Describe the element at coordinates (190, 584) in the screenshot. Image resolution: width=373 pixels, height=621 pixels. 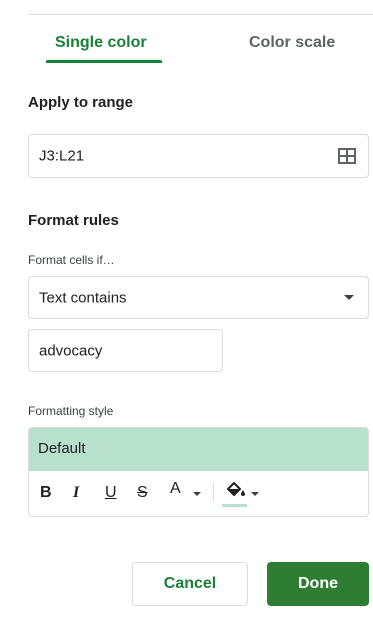
I see `cancel-button: Cancel` at that location.